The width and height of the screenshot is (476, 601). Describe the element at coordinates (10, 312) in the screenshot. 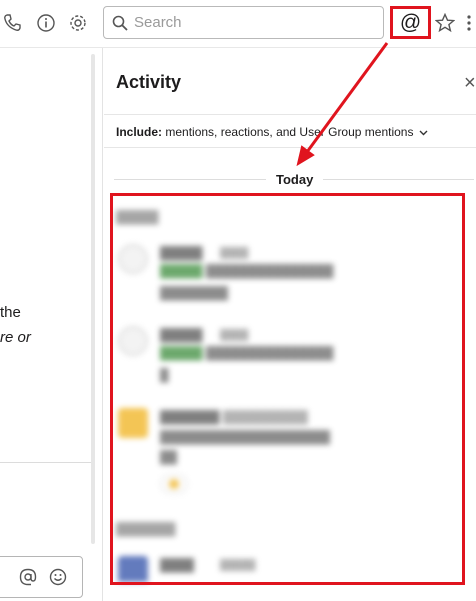

I see `message-text: the` at that location.